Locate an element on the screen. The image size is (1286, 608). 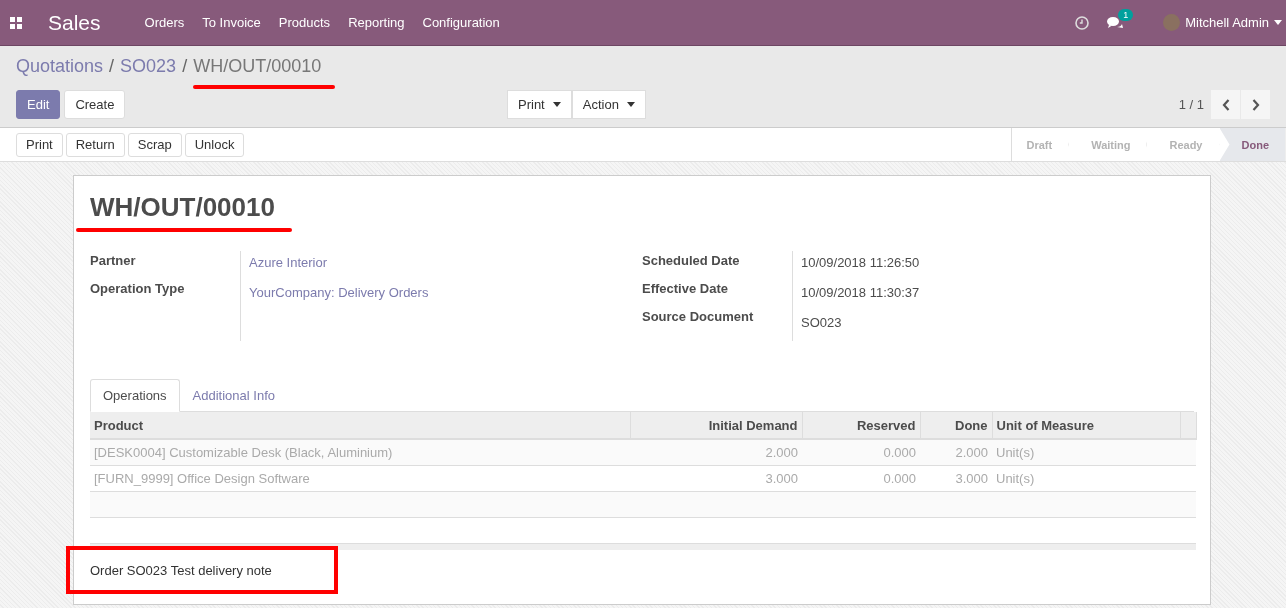
breadcrumb-link: Quotations is located at coordinates (60, 66).